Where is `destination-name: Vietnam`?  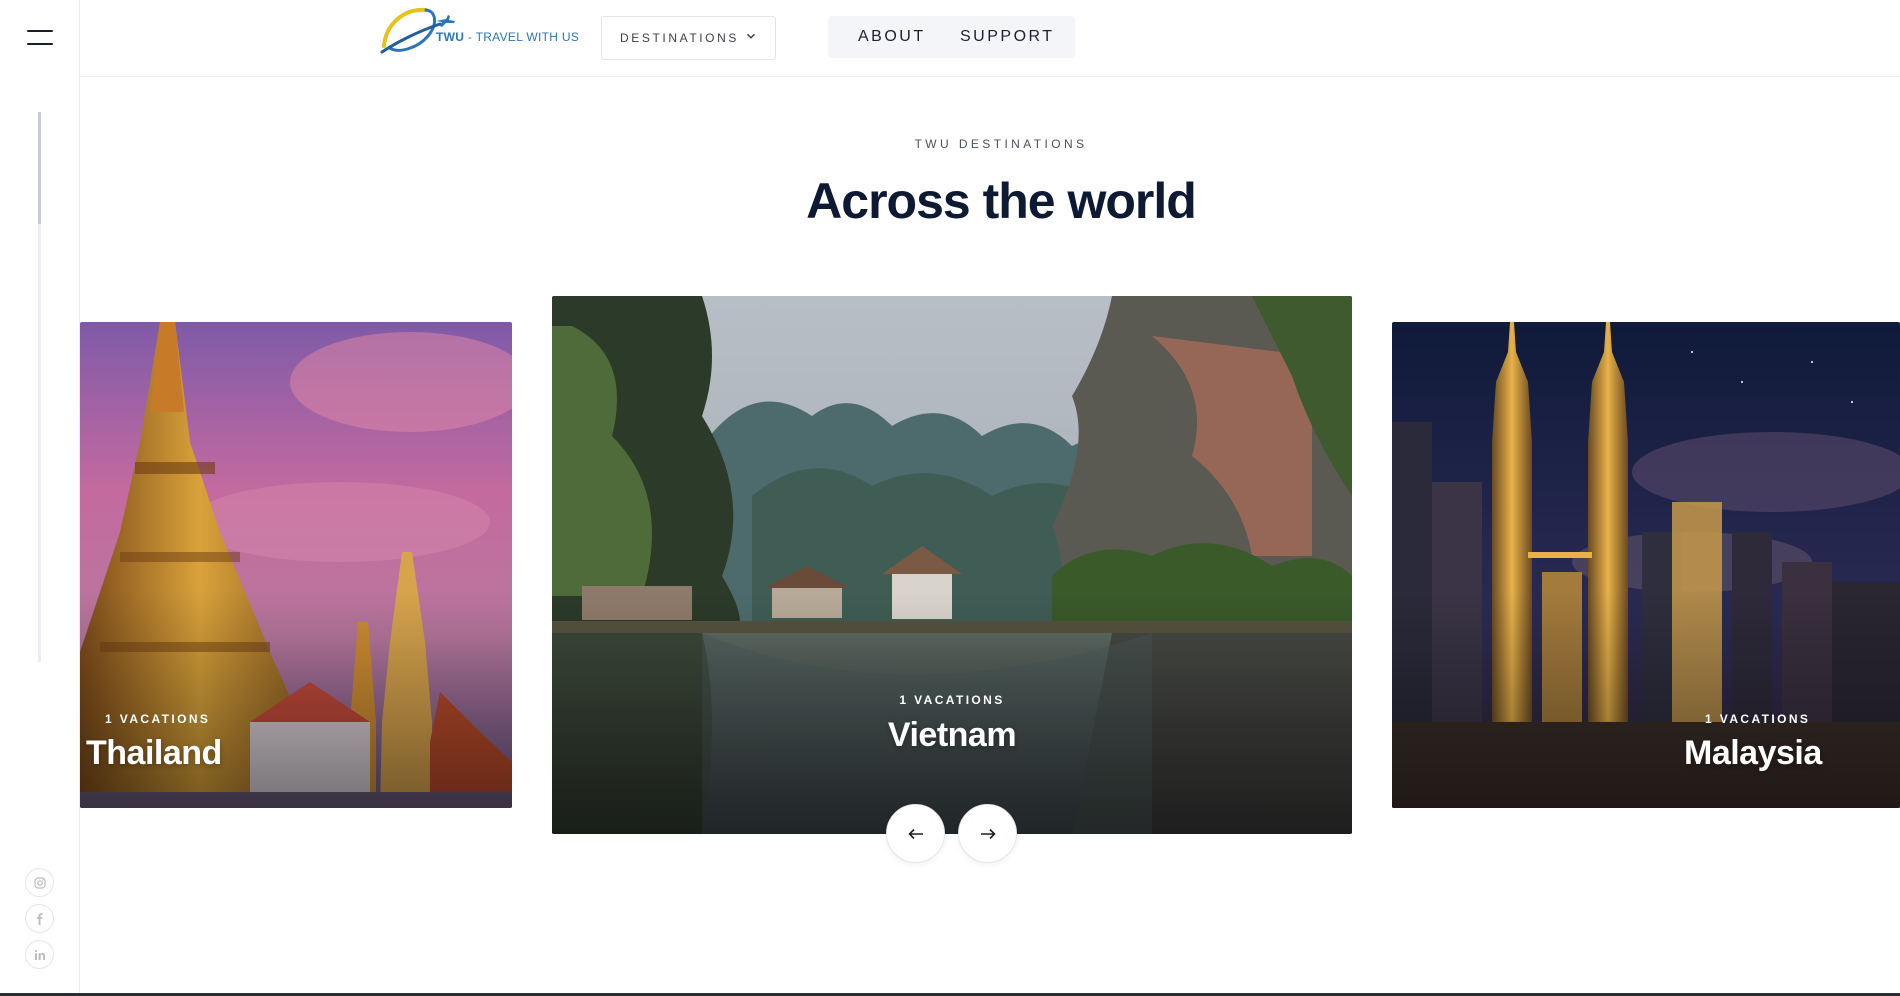
destination-name: Vietnam is located at coordinates (952, 735).